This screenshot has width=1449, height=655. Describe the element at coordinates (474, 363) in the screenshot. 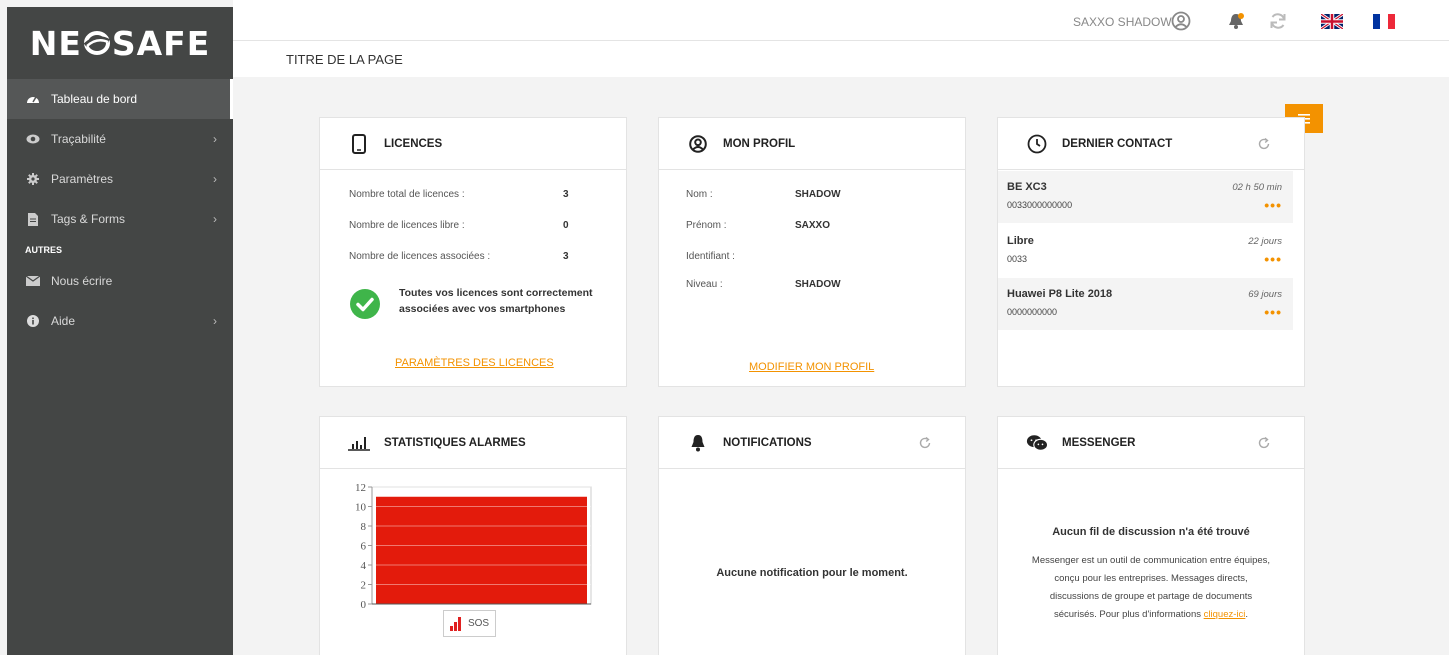

I see `licence-settings-link: PARAMÈTRES DES LICENCES` at that location.